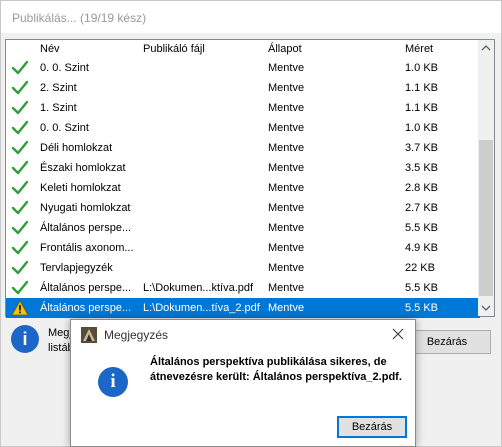 This screenshot has height=447, width=502. What do you see at coordinates (422, 148) in the screenshot?
I see `row-size: 3.7 KB` at bounding box center [422, 148].